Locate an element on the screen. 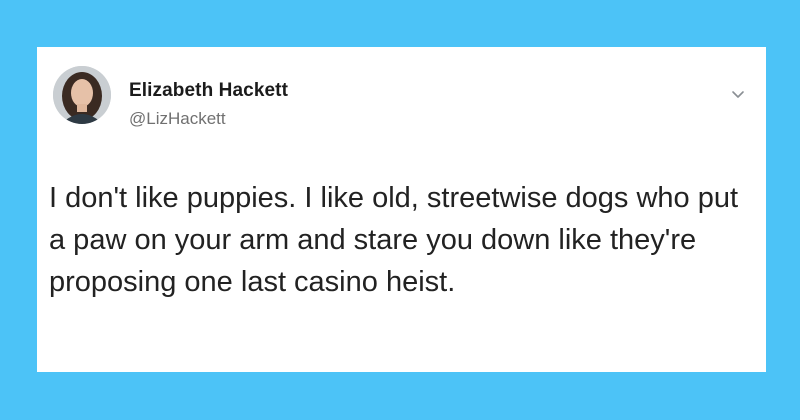 This screenshot has height=420, width=800. avatar-photo-icon is located at coordinates (82, 95).